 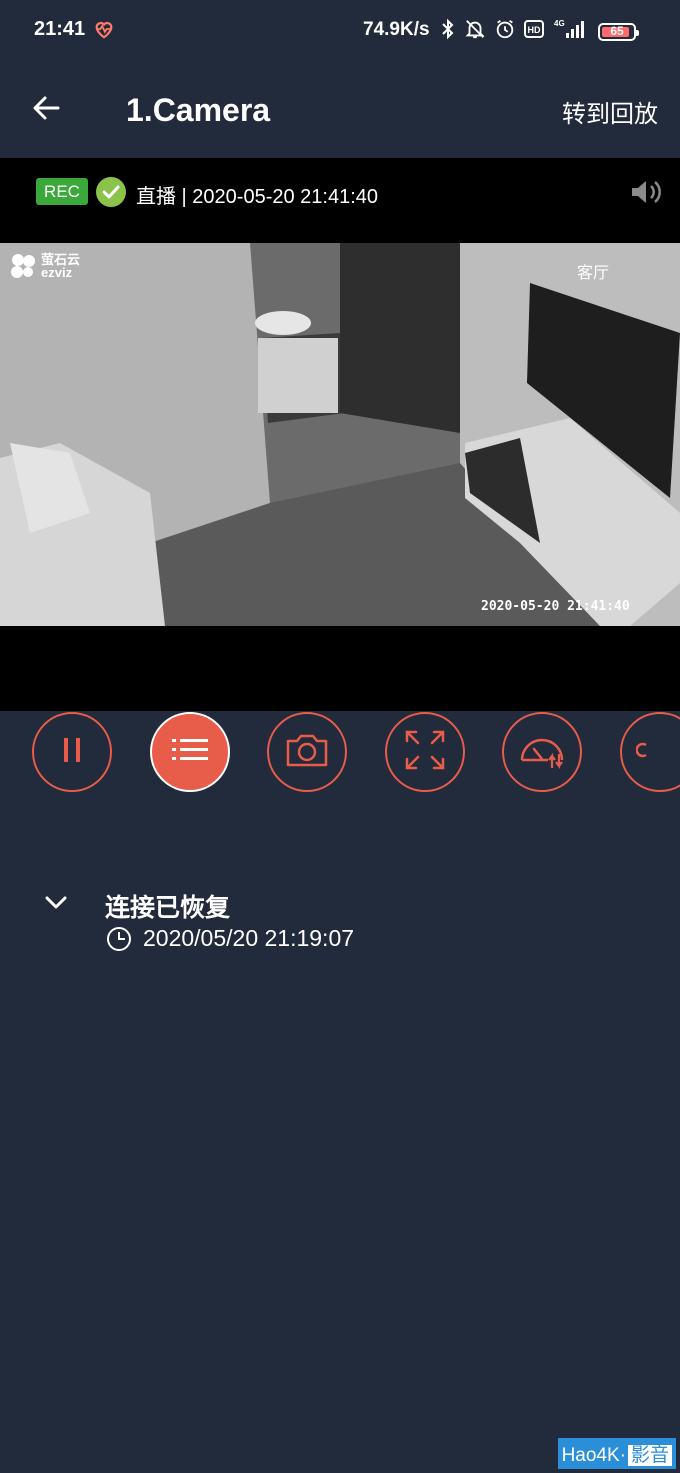 I want to click on room-label: 客厅, so click(x=593, y=273).